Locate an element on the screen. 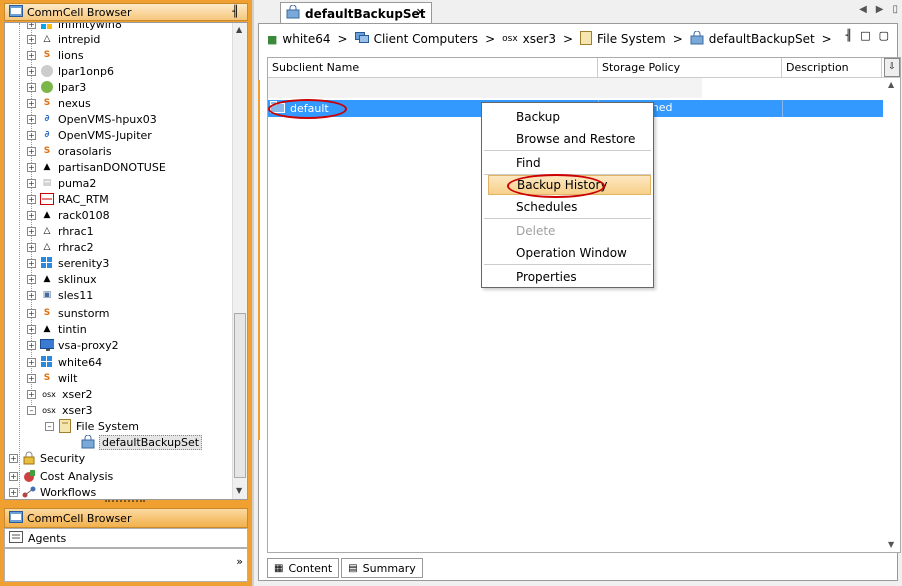 This screenshot has width=902, height=586. tree-item-wilt: + S wilt is located at coordinates (52, 378).